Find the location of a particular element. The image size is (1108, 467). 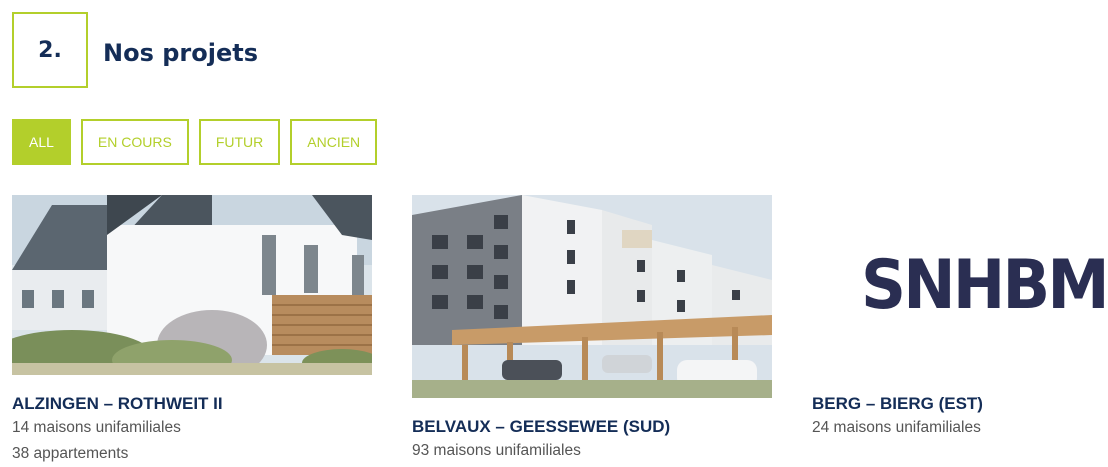

filter-futur-button: FUTUR is located at coordinates (239, 142).